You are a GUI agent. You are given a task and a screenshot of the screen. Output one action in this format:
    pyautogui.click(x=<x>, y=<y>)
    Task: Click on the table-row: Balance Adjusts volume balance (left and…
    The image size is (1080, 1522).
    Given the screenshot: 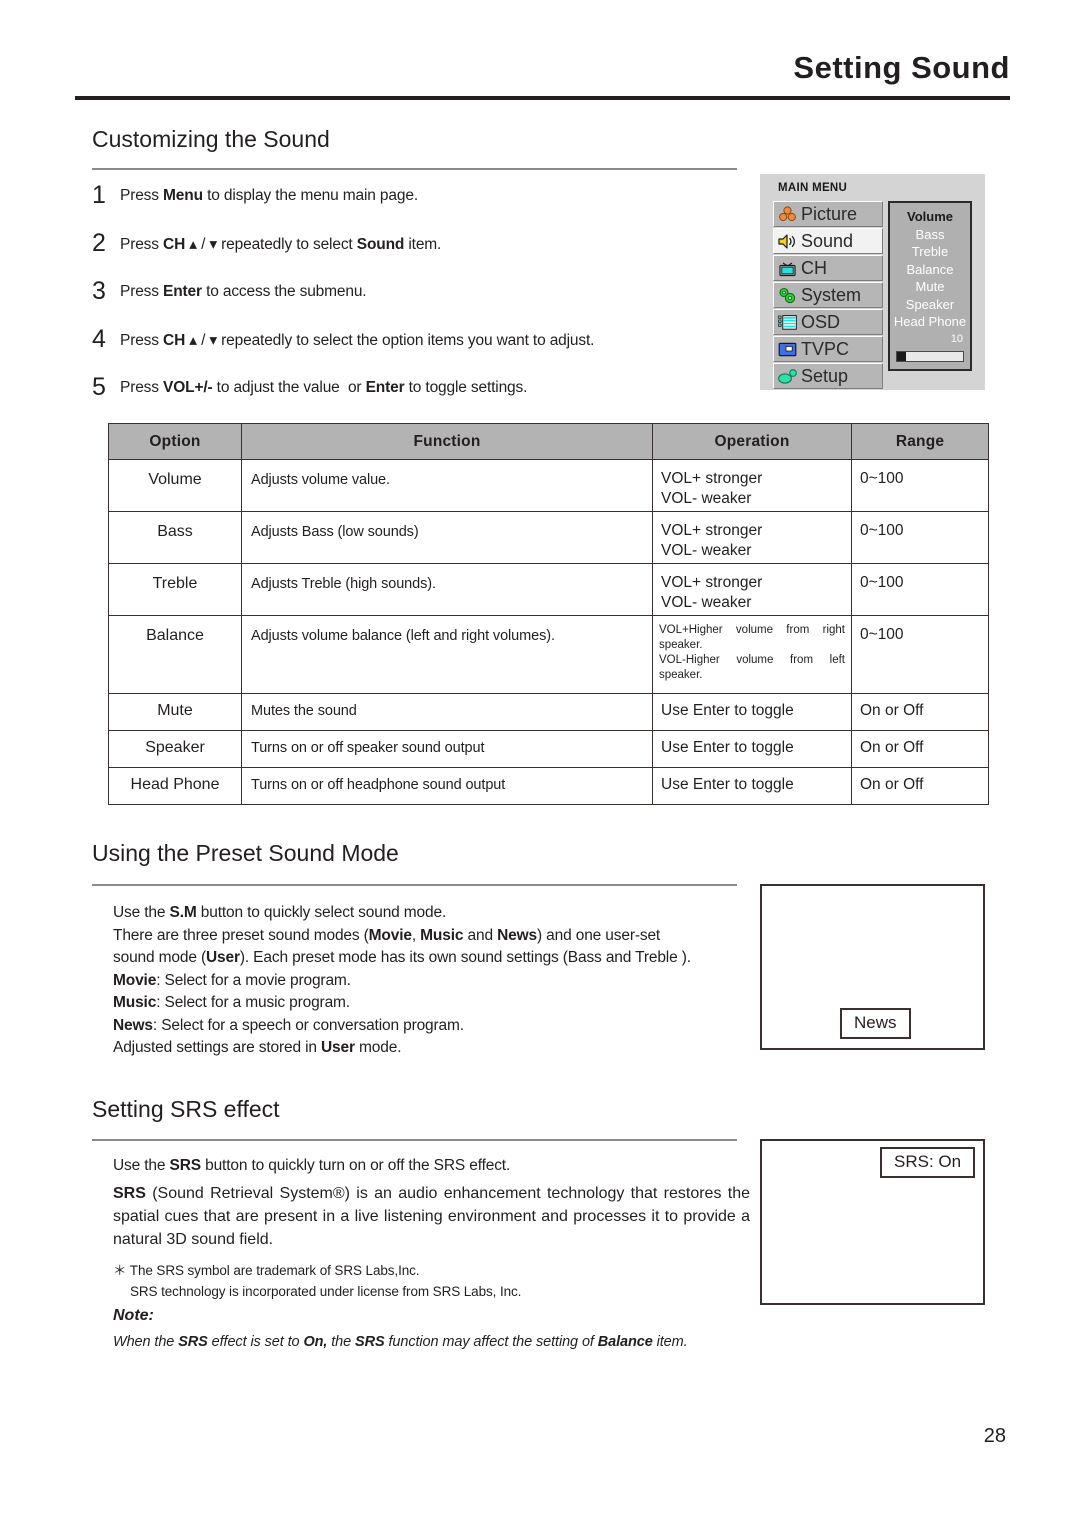 What is the action you would take?
    pyautogui.click(x=548, y=654)
    